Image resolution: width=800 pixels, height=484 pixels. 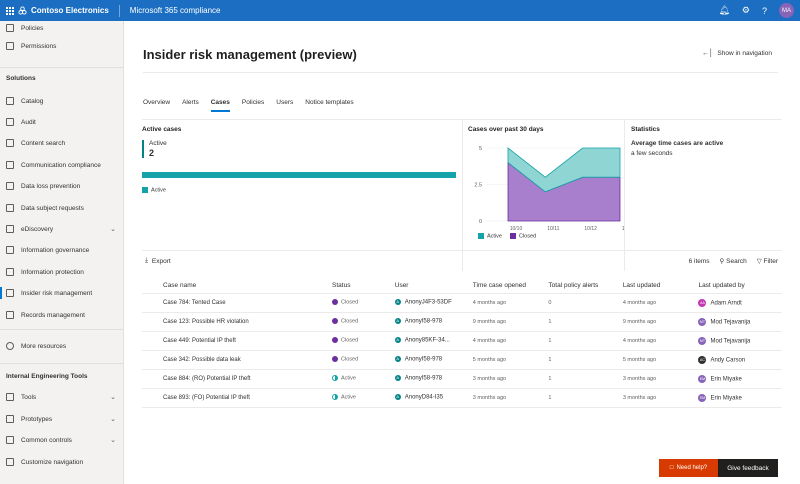 What do you see at coordinates (702, 340) in the screenshot?
I see `person-avatar: MT` at bounding box center [702, 340].